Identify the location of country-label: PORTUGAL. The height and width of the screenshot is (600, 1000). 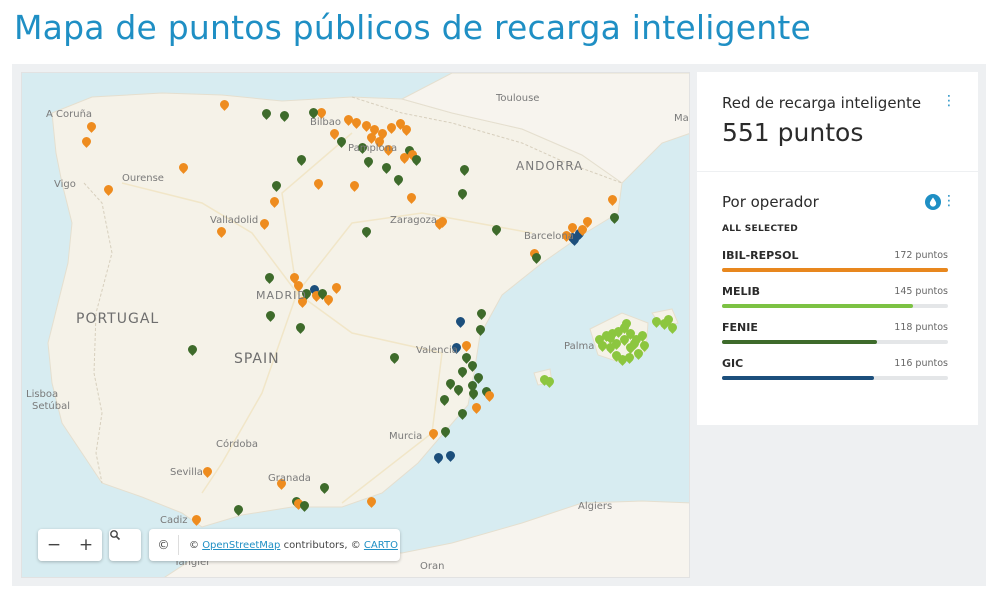
(118, 319).